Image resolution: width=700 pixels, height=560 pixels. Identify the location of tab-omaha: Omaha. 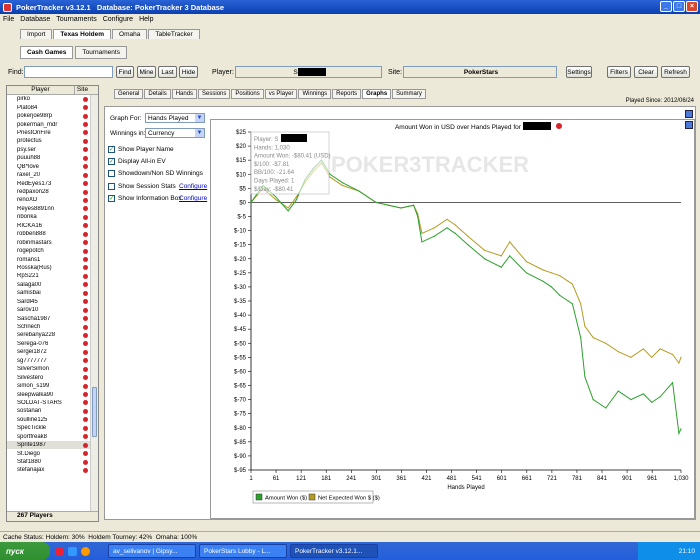
(130, 34).